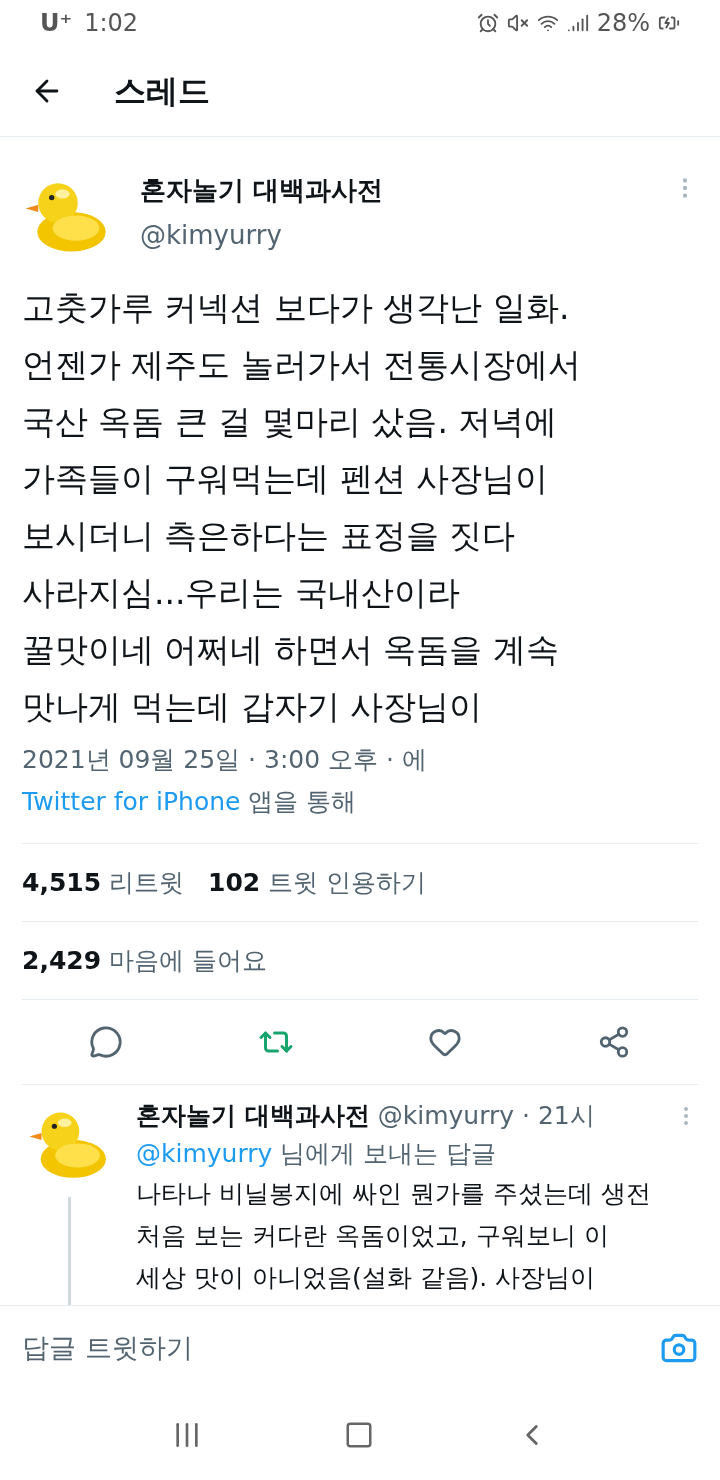  Describe the element at coordinates (388, 1153) in the screenshot. I see `reply-context: 님에게 보내는 답글` at that location.